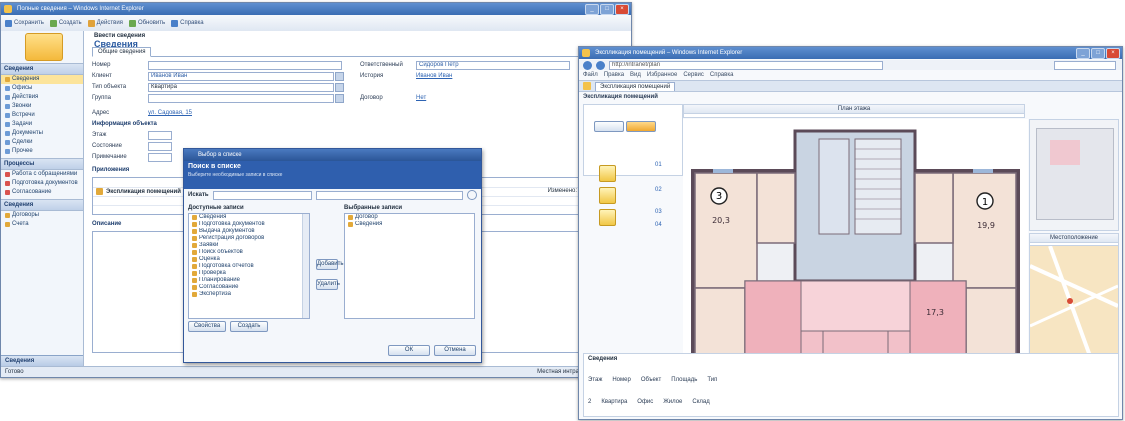 The width and height of the screenshot is (1125, 421). What do you see at coordinates (24, 23) in the screenshot?
I see `toolbar-save-button: Сохранить` at bounding box center [24, 23].